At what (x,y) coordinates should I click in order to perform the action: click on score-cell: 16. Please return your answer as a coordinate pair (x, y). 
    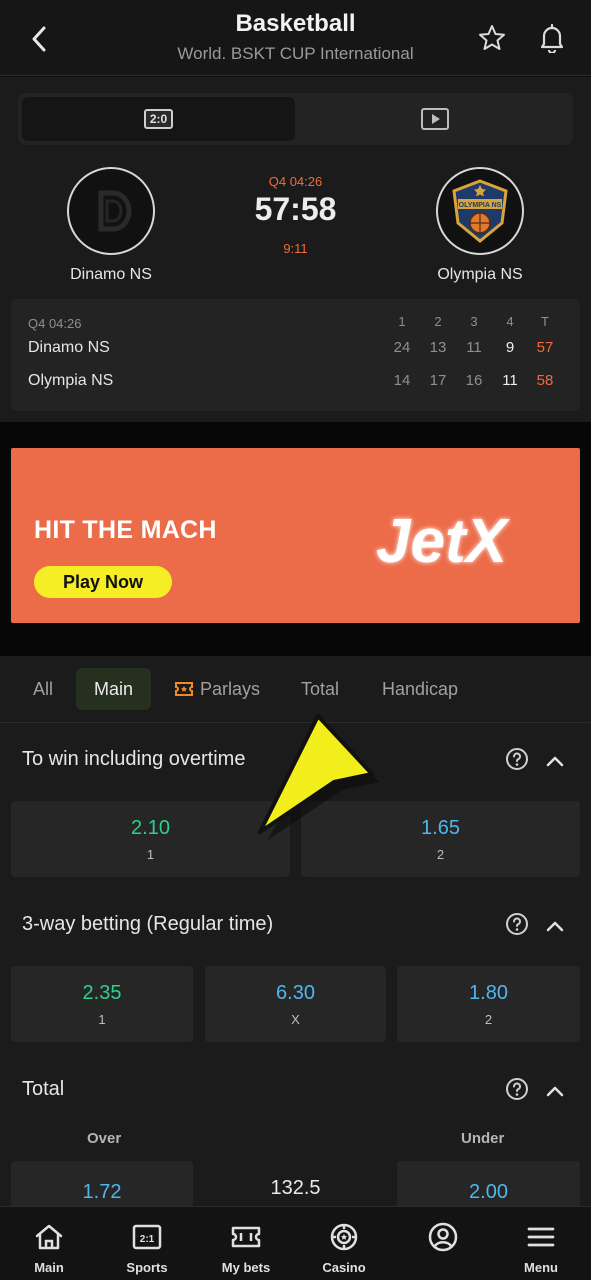
    Looking at the image, I should click on (474, 380).